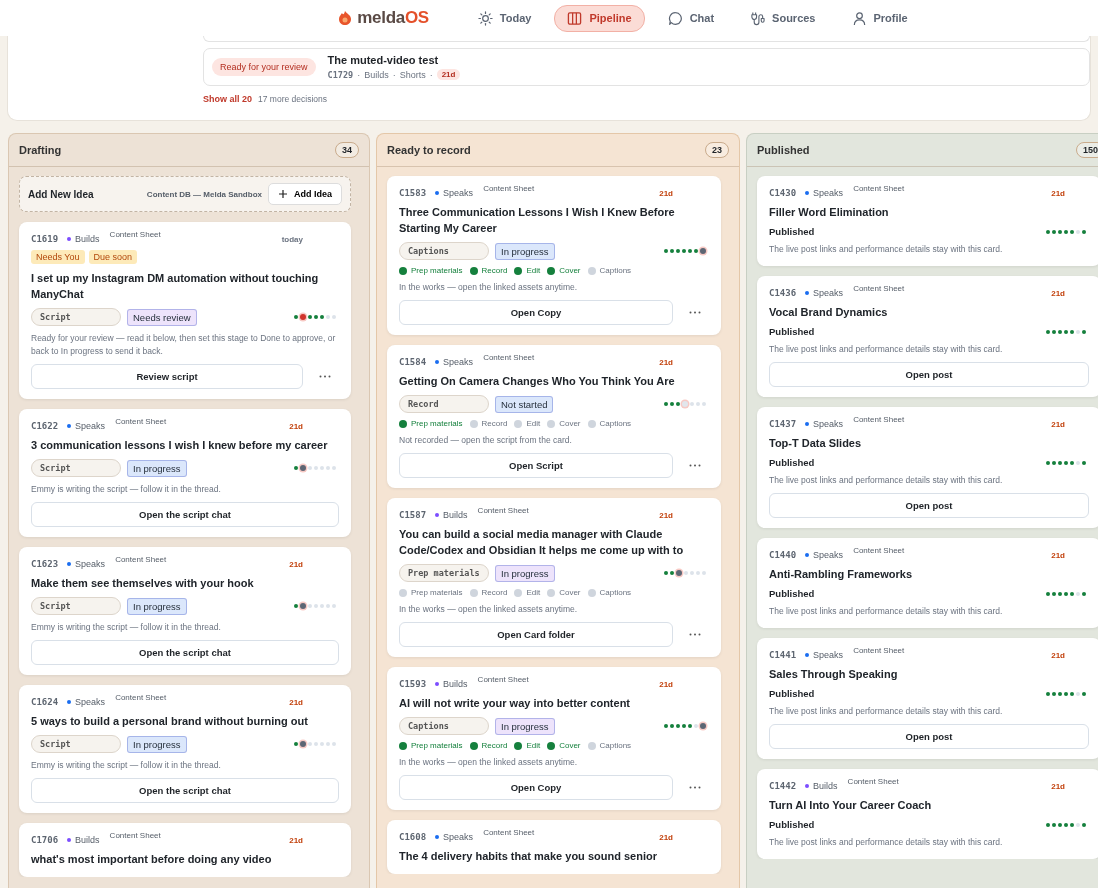  Describe the element at coordinates (486, 440) in the screenshot. I see `card-note: Not recorded — open the script from the card.` at that location.